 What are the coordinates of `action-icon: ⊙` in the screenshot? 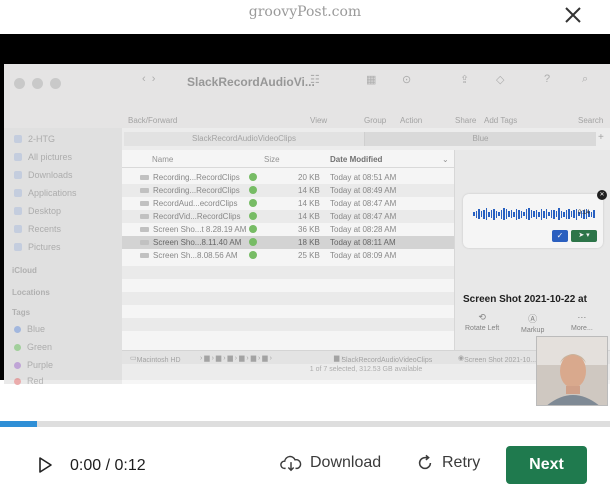 It's located at (406, 79).